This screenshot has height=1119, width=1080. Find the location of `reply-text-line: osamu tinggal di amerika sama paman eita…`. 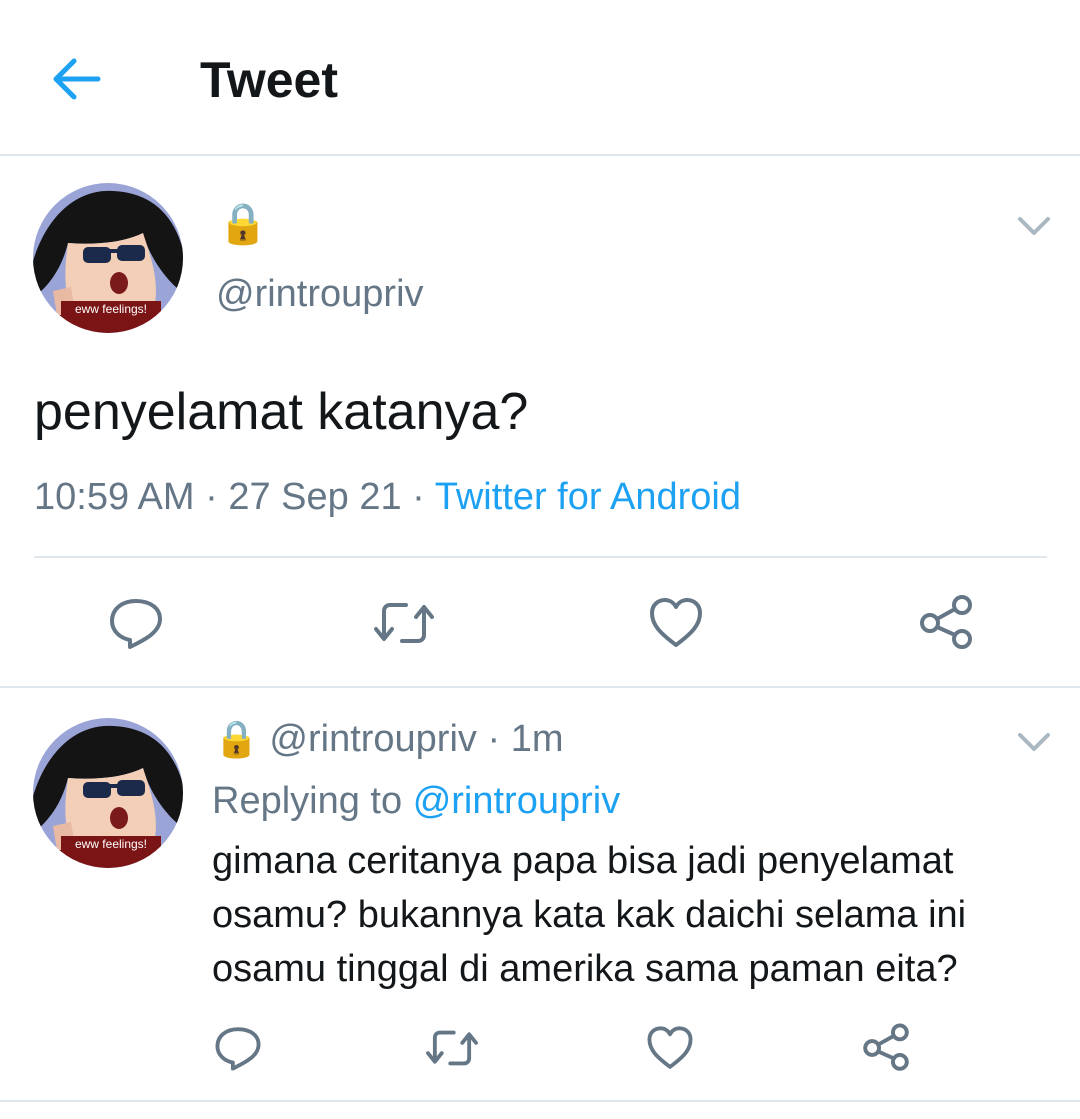

reply-text-line: osamu tinggal di amerika sama paman eita… is located at coordinates (585, 969).